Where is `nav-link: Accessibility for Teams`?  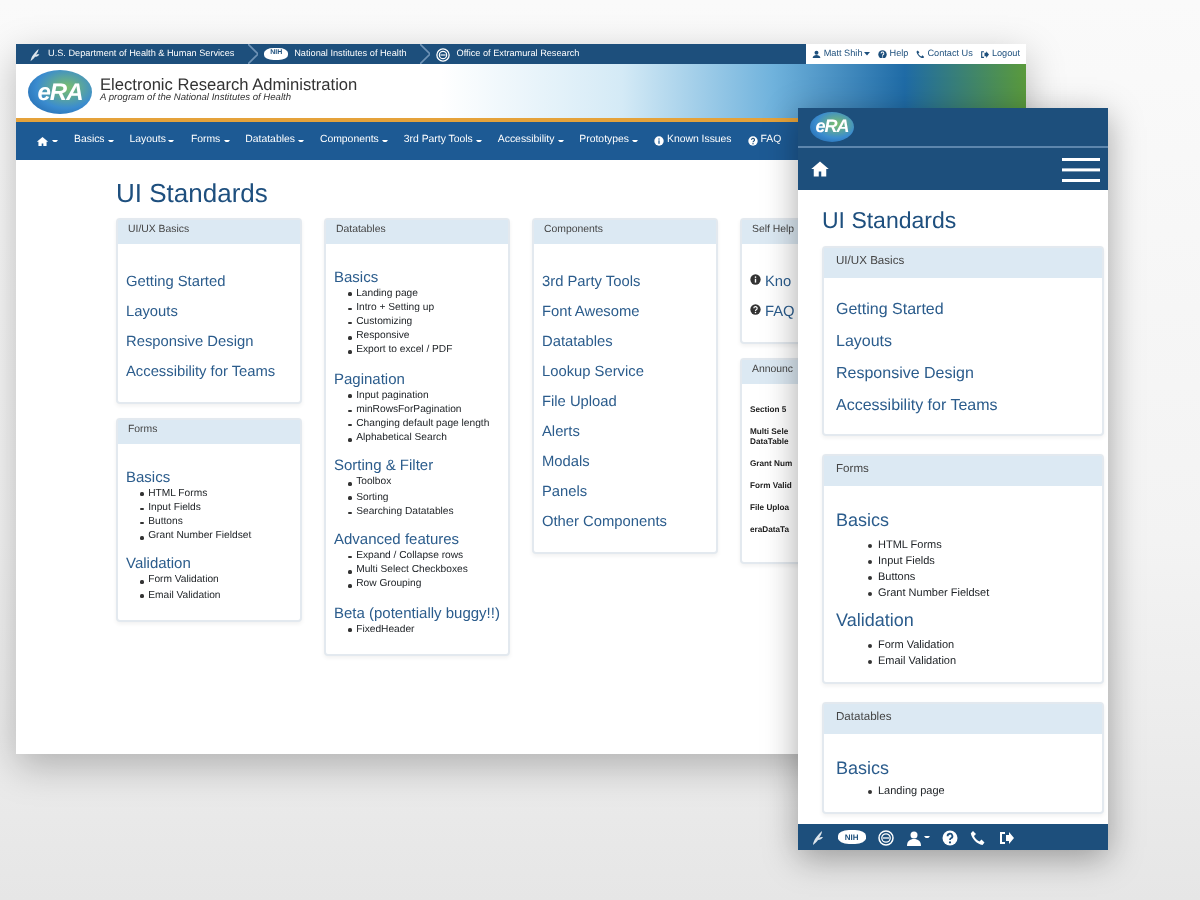
nav-link: Accessibility for Teams is located at coordinates (963, 405).